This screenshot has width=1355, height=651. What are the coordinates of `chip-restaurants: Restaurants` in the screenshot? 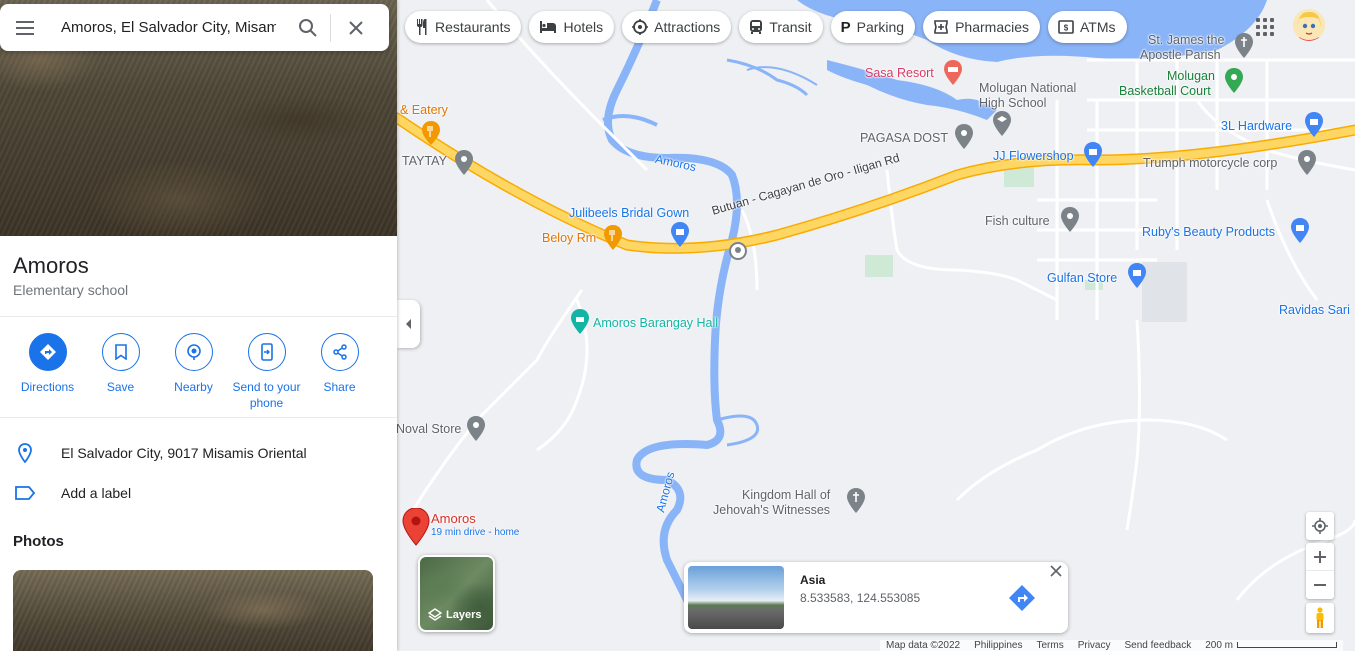 It's located at (463, 27).